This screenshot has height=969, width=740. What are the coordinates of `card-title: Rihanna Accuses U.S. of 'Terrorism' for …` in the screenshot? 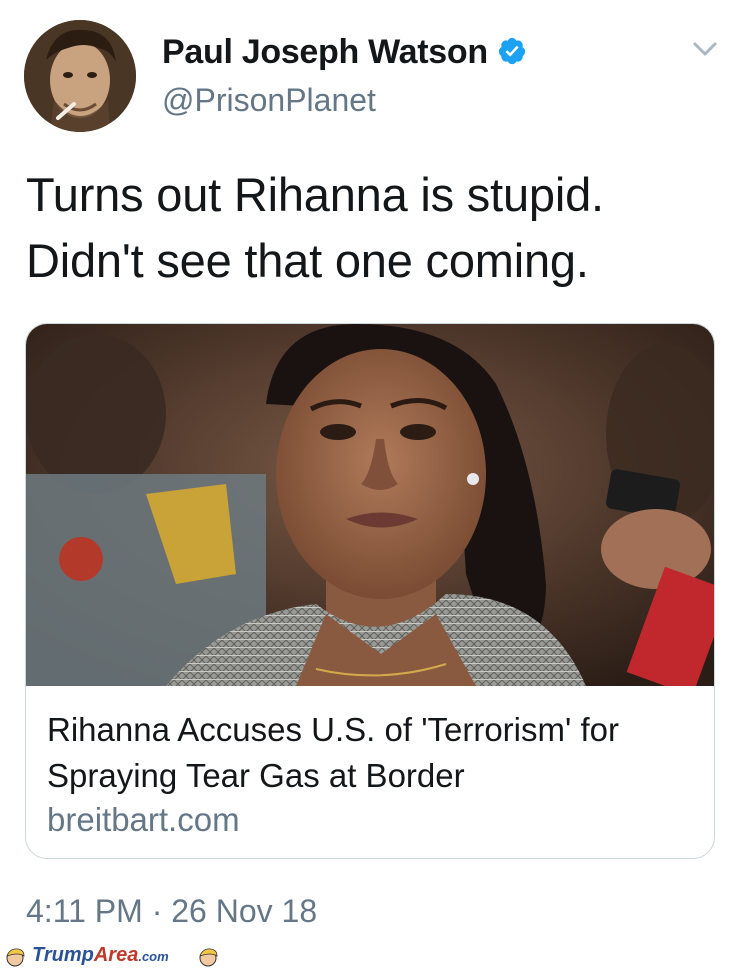 It's located at (372, 753).